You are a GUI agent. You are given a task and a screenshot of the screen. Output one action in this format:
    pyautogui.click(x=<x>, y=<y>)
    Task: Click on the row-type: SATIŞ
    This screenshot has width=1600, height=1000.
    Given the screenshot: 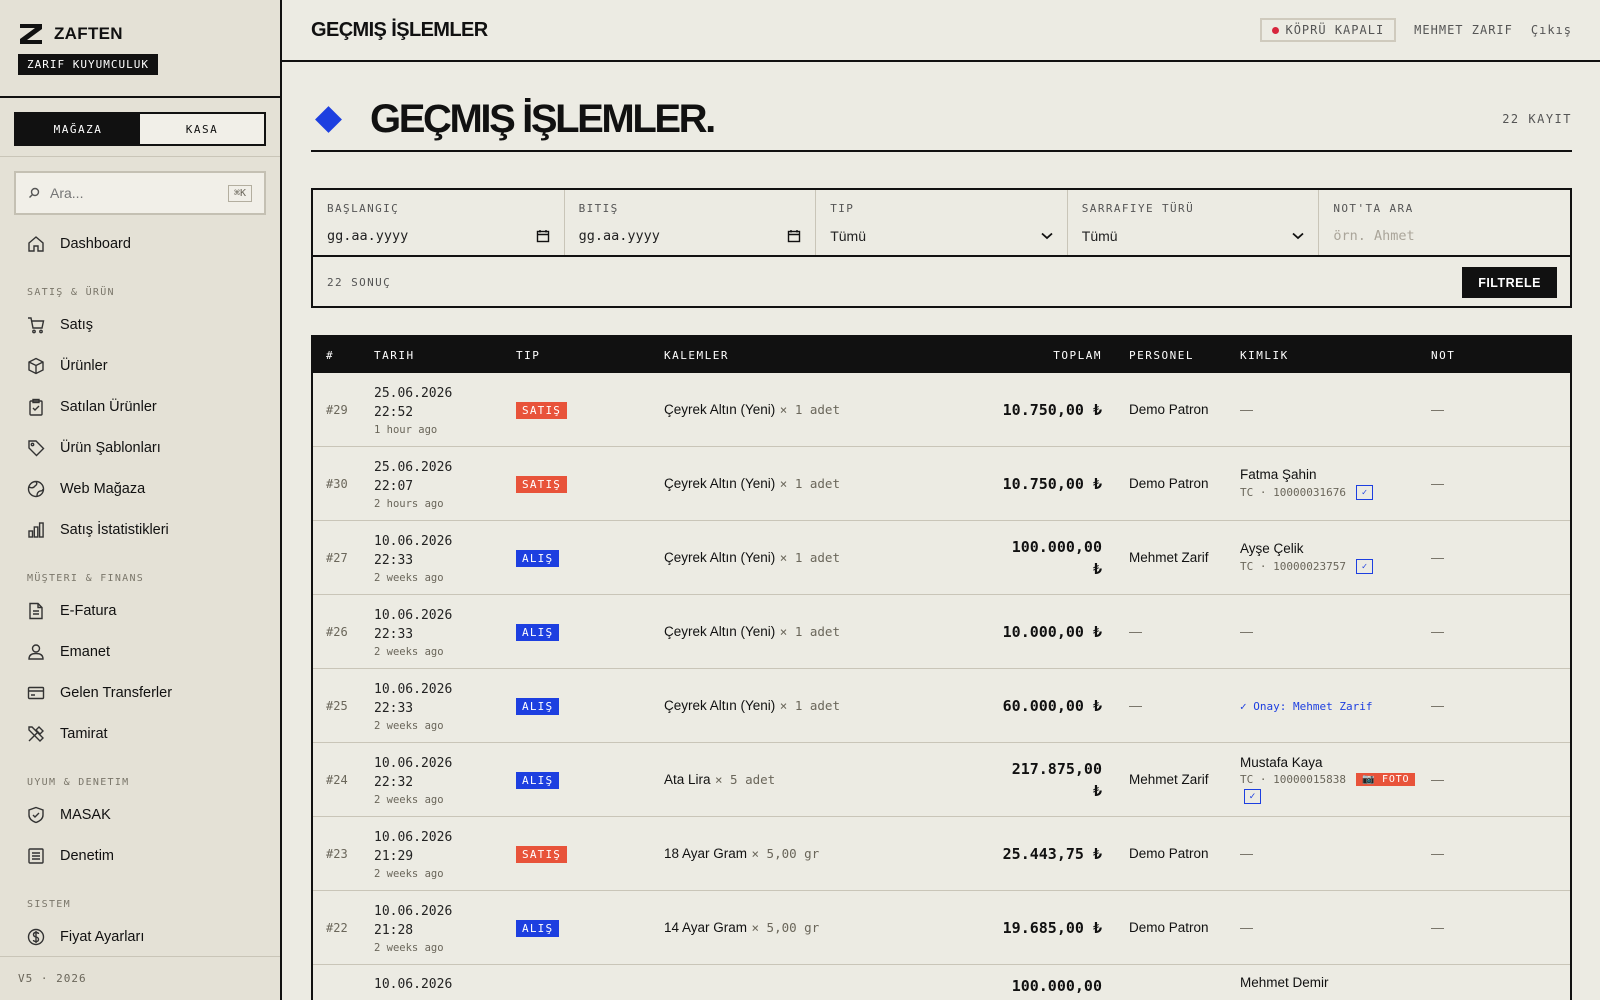 What is the action you would take?
    pyautogui.click(x=579, y=410)
    